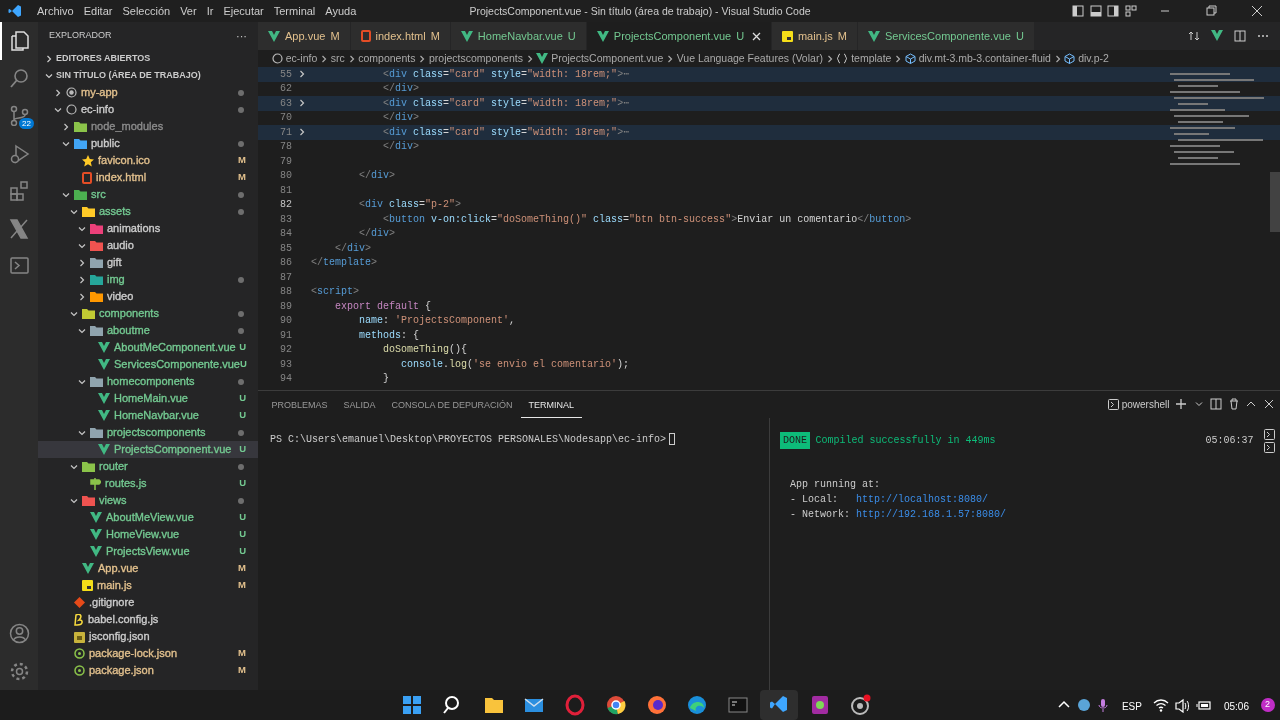 This screenshot has width=1280, height=720. Describe the element at coordinates (98, 11) in the screenshot. I see `menu-item: Editar` at that location.